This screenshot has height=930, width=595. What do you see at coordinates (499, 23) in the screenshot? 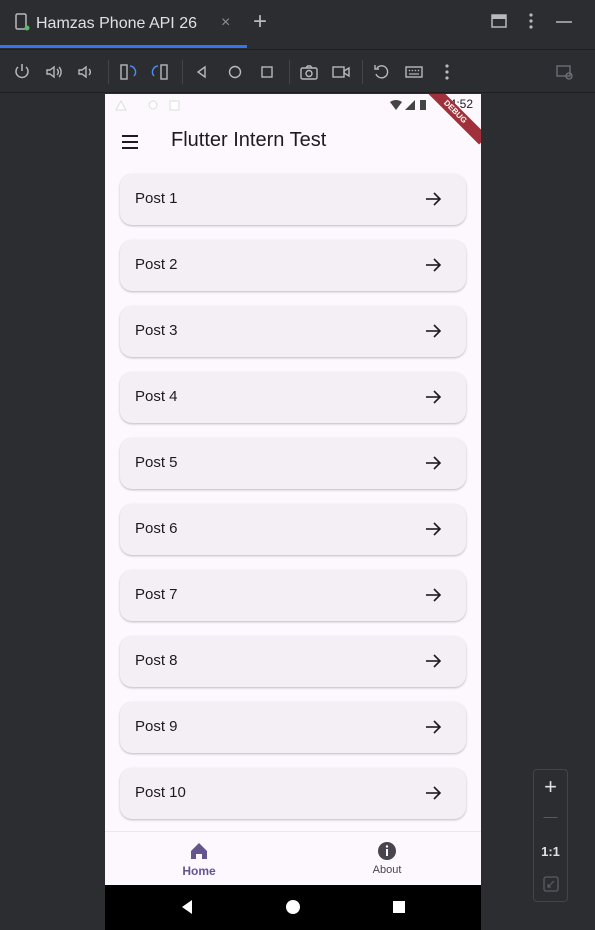
I see `window-layout-icon` at bounding box center [499, 23].